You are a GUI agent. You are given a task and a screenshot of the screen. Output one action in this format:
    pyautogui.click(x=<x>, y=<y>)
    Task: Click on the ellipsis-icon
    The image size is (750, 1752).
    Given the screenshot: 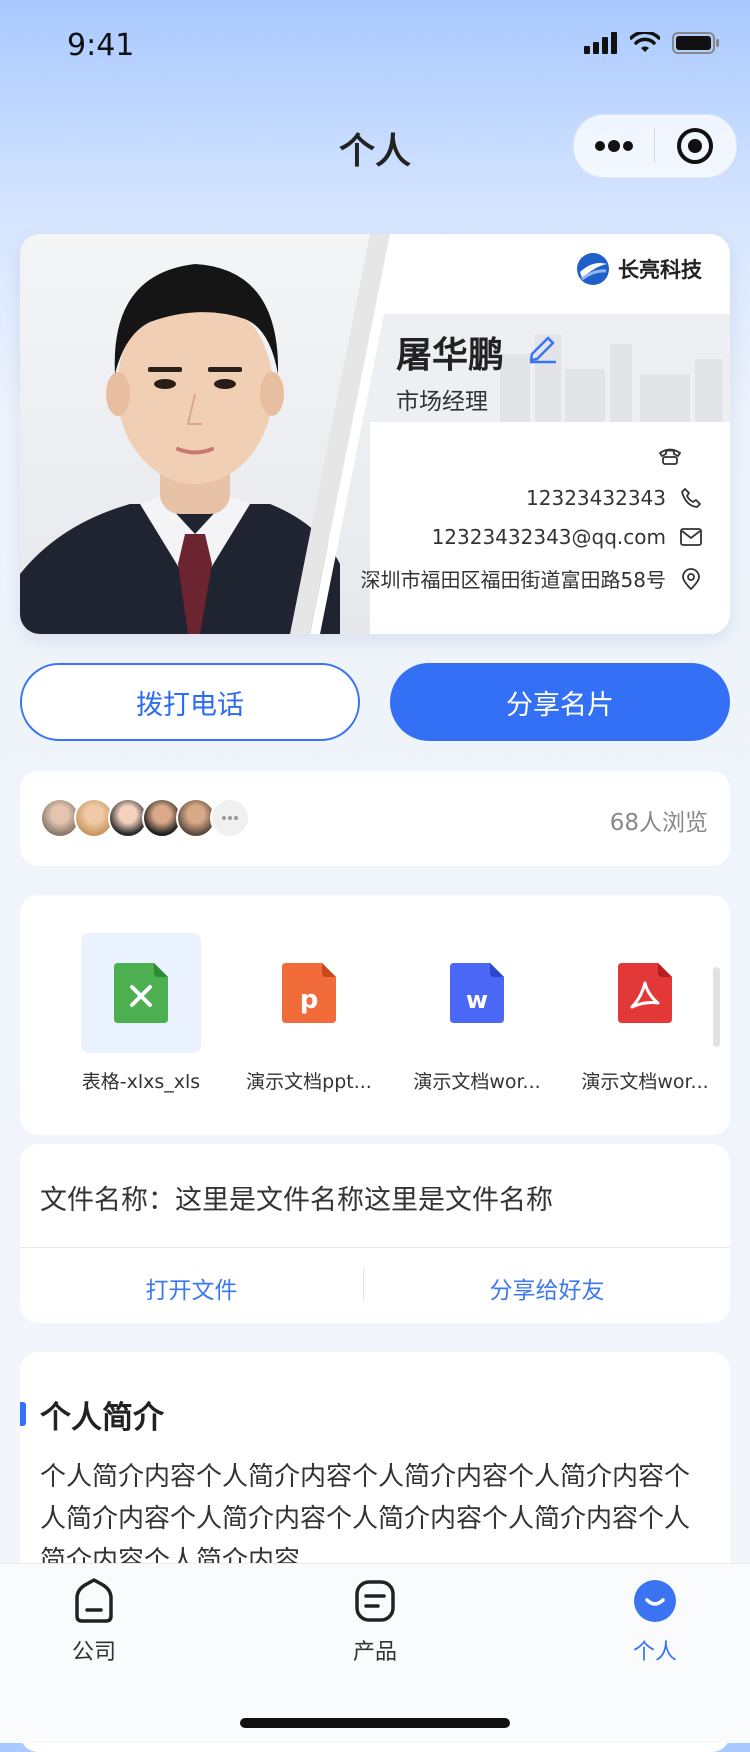 What is the action you would take?
    pyautogui.click(x=230, y=818)
    